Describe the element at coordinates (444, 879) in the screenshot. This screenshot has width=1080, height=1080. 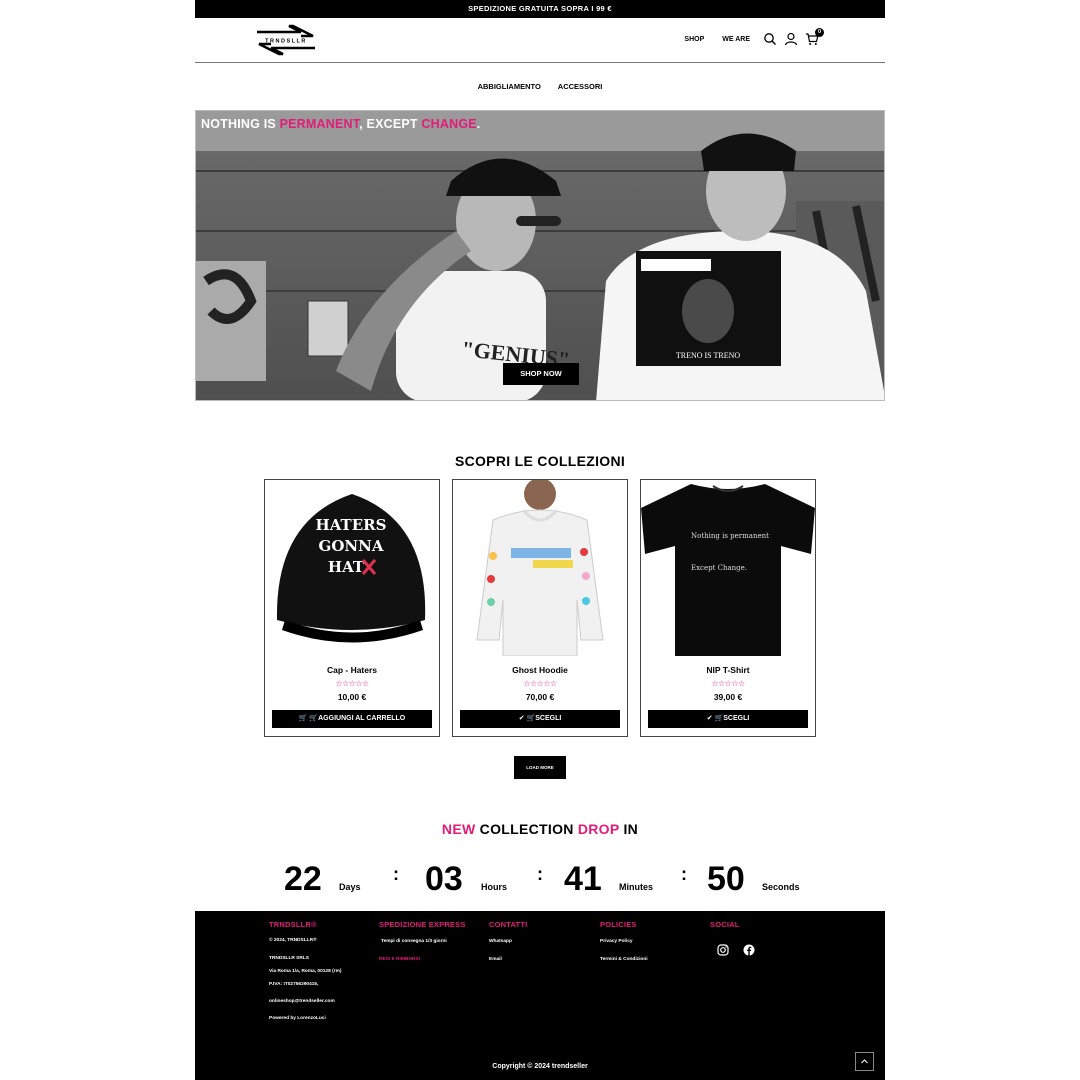
I see `countdown-hours-value: 03` at that location.